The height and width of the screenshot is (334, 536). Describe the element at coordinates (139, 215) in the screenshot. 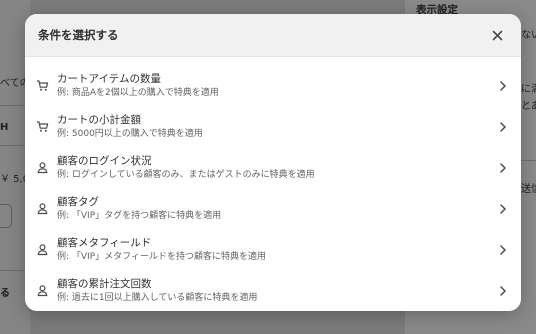

I see `item-description: 例: 「VIP」タグを持つ顧客に特典を適用` at that location.